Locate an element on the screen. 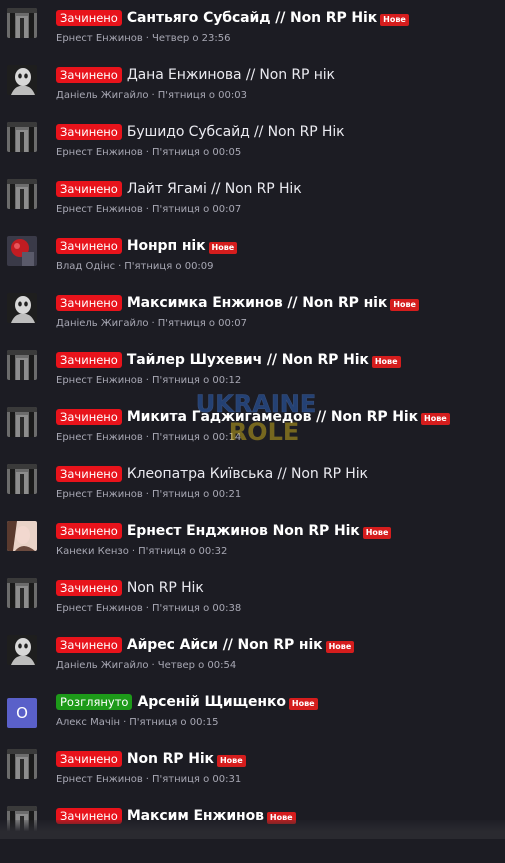  thread-title-link: Ернест Енджинов Non RP Нік is located at coordinates (243, 531).